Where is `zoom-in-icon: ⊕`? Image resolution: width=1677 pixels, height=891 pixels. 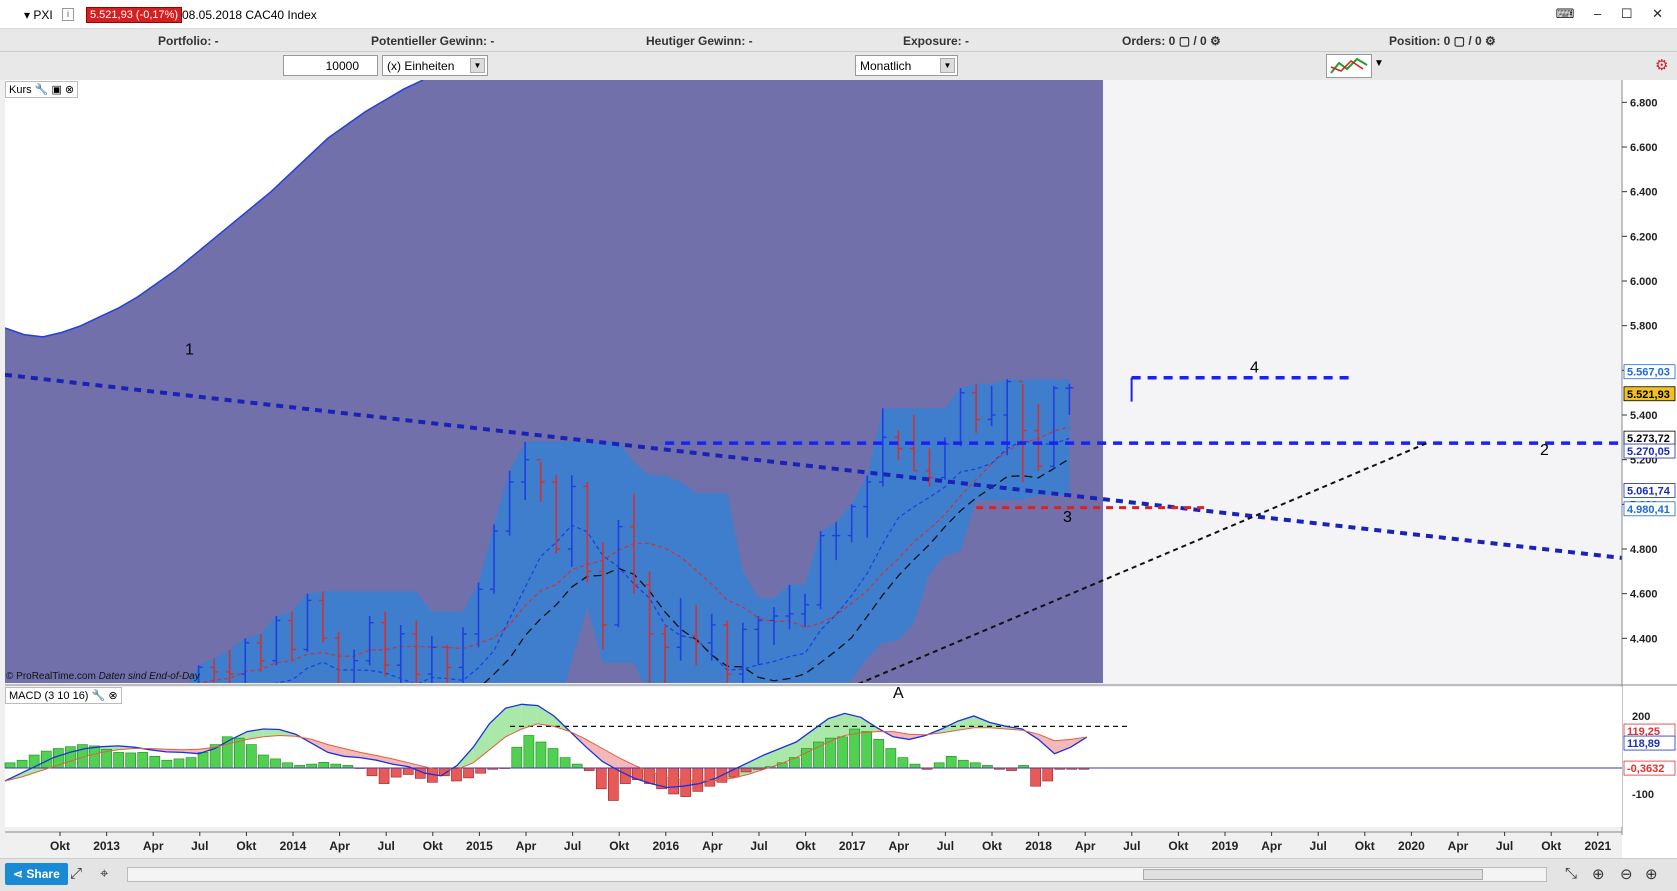 zoom-in-icon: ⊕ is located at coordinates (1651, 874).